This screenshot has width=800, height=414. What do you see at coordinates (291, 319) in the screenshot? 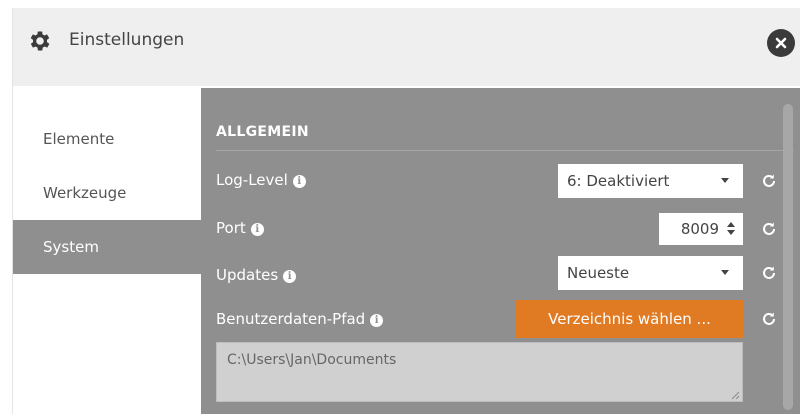
I see `user-data-path-label-text: Benutzerdaten-Pfad` at bounding box center [291, 319].